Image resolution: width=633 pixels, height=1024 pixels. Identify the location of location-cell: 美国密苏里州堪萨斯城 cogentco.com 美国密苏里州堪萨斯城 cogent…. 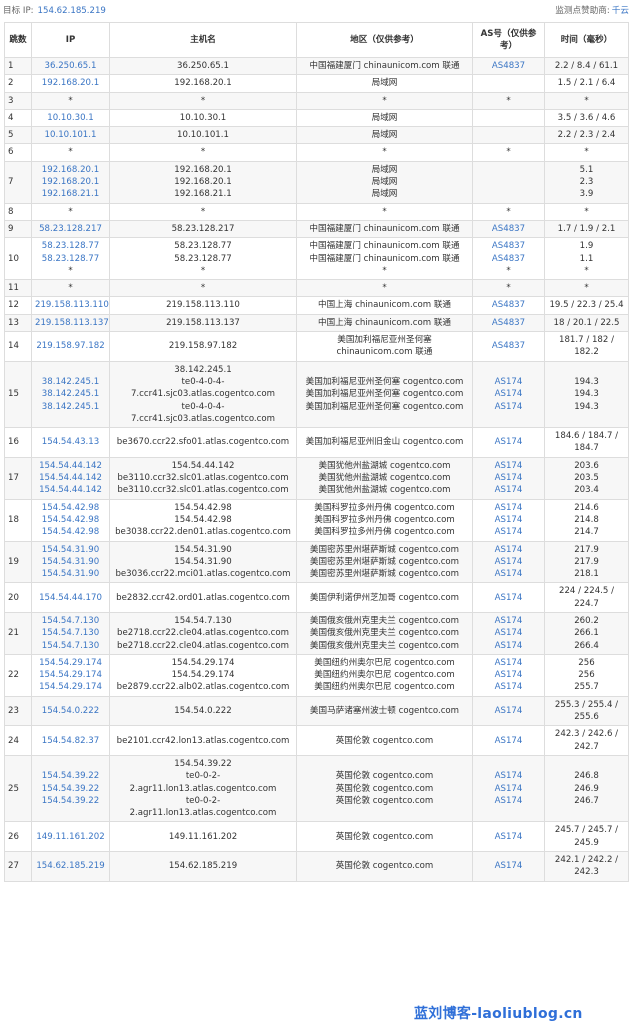
(384, 562).